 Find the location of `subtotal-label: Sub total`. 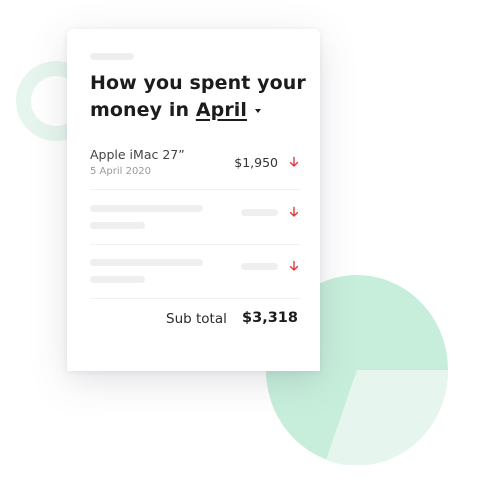

subtotal-label: Sub total is located at coordinates (196, 319).